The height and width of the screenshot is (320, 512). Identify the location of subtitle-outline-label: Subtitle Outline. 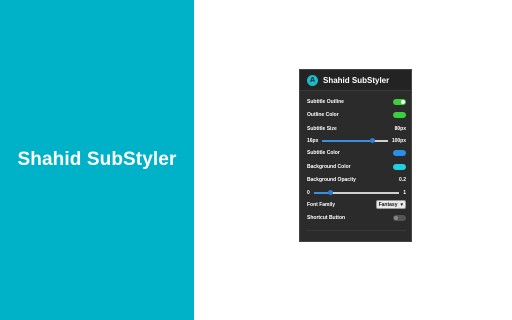
(325, 101).